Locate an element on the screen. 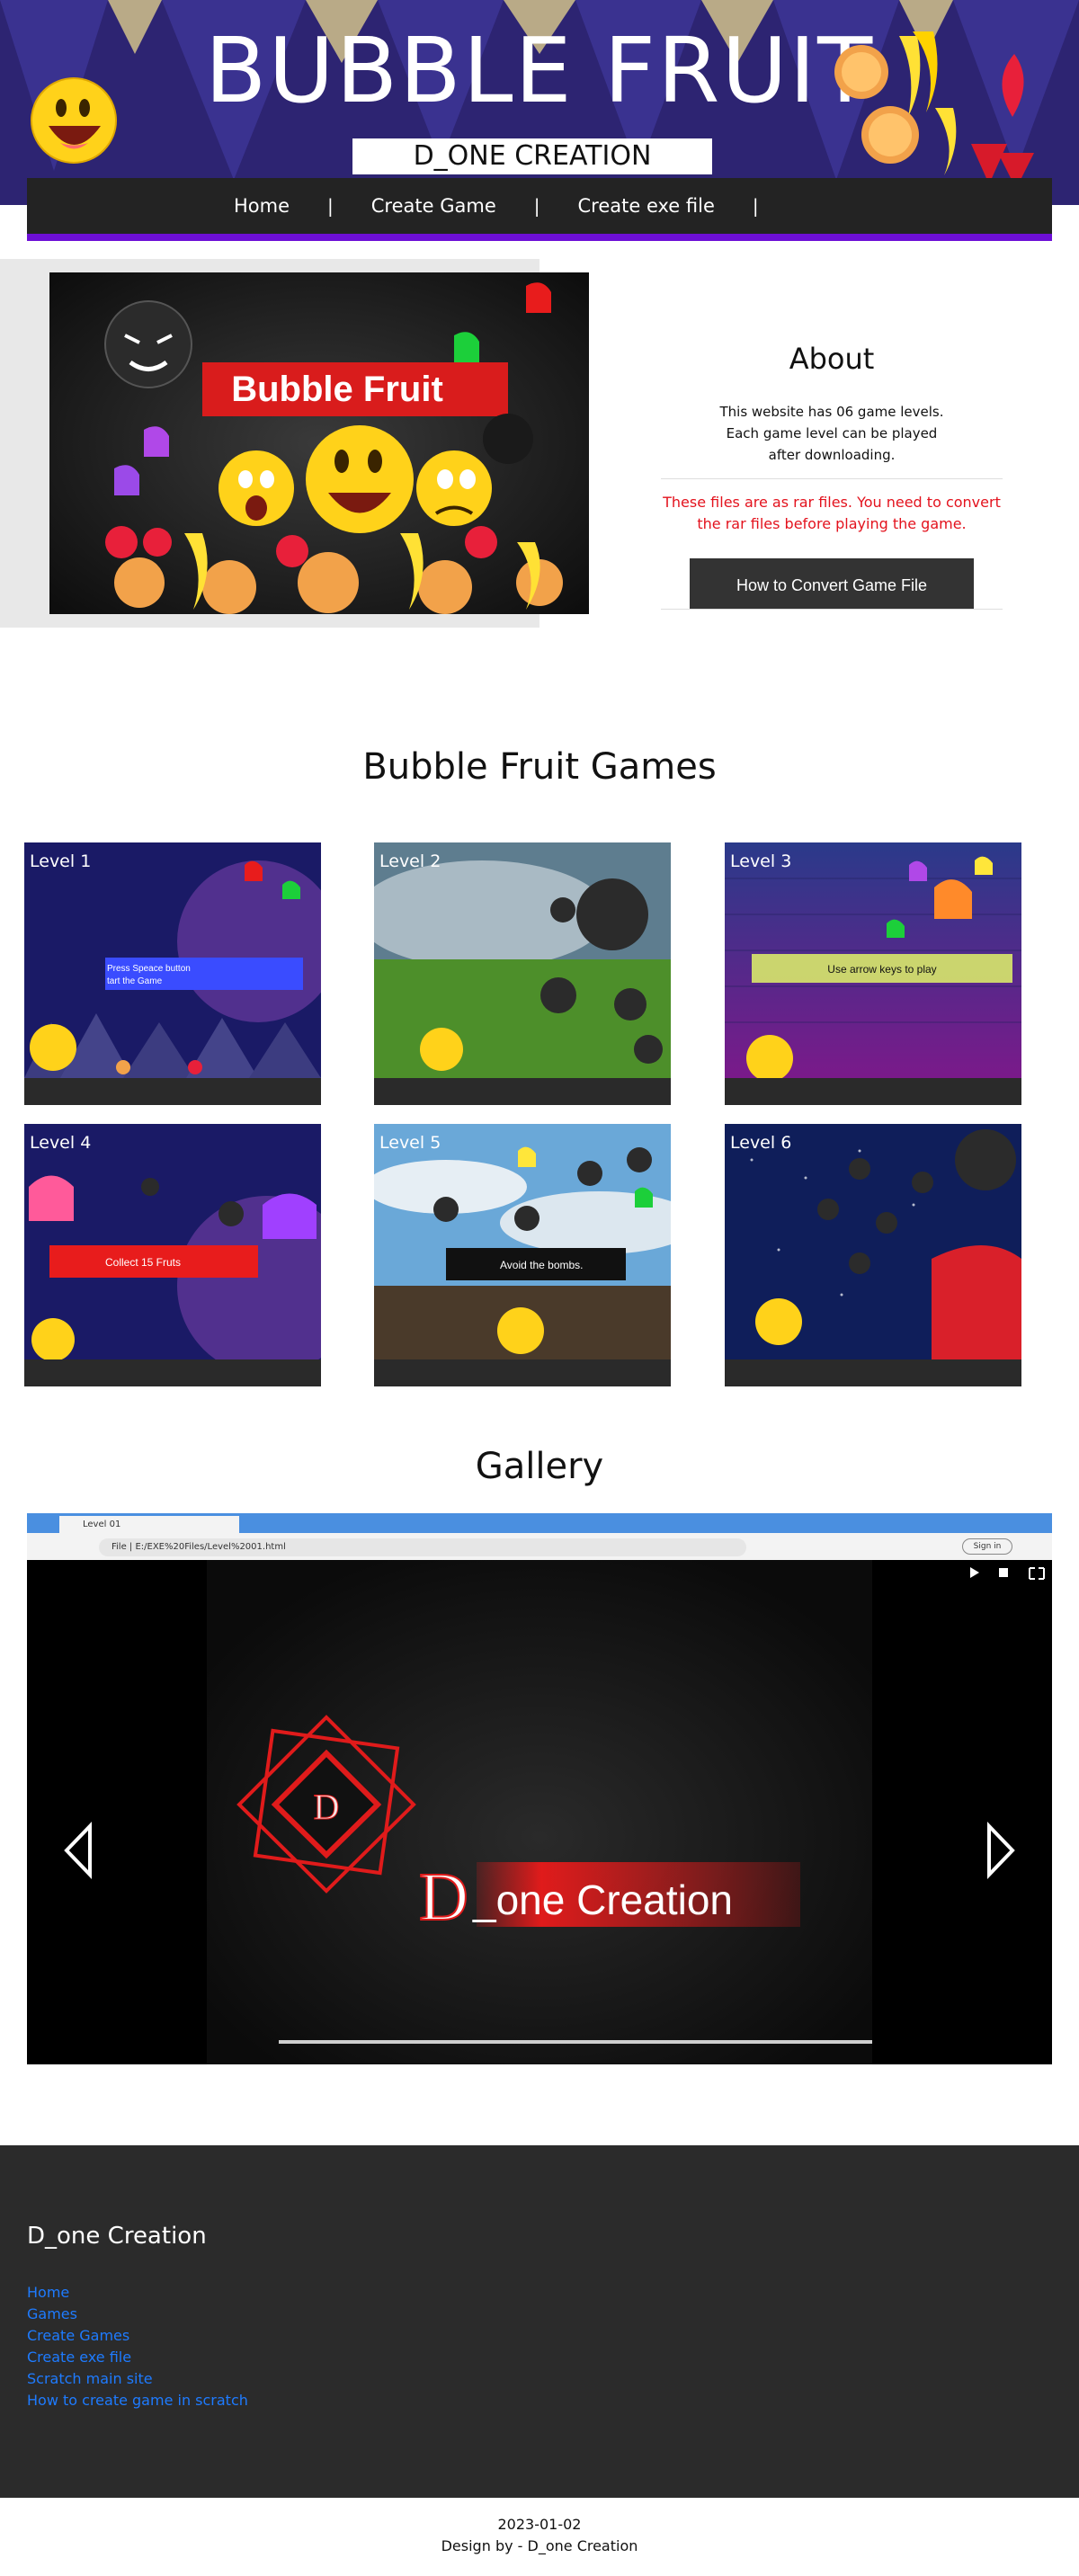 Image resolution: width=1079 pixels, height=2576 pixels. games-heading: Bubble Fruit Games is located at coordinates (539, 767).